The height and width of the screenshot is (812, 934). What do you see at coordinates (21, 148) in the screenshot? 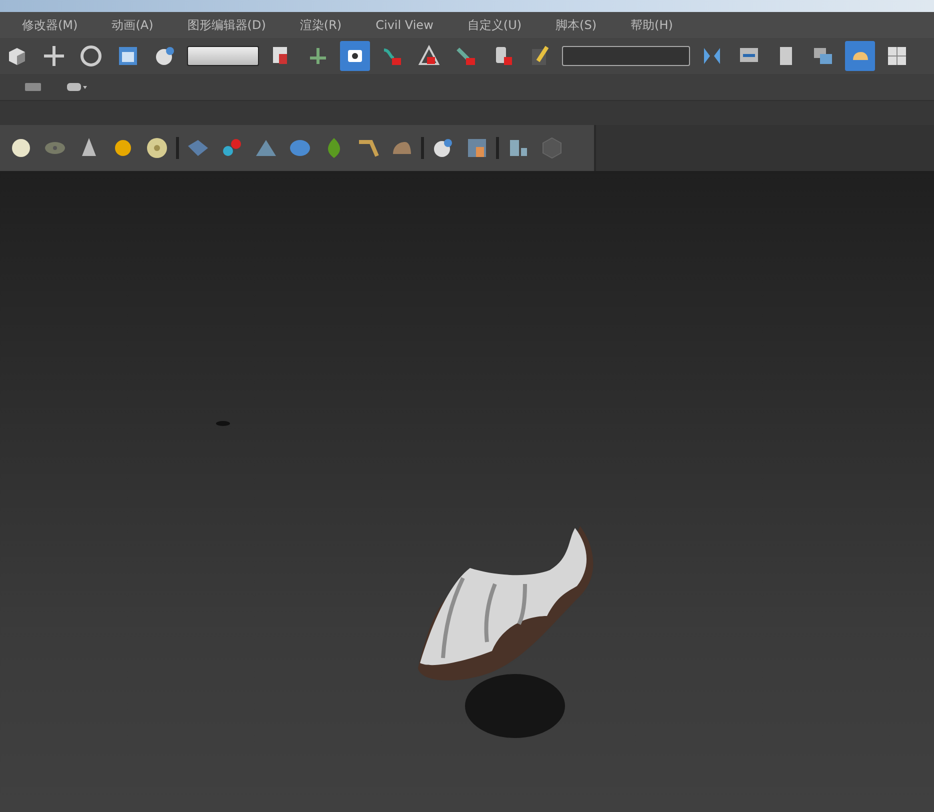
I see `light-icon` at bounding box center [21, 148].